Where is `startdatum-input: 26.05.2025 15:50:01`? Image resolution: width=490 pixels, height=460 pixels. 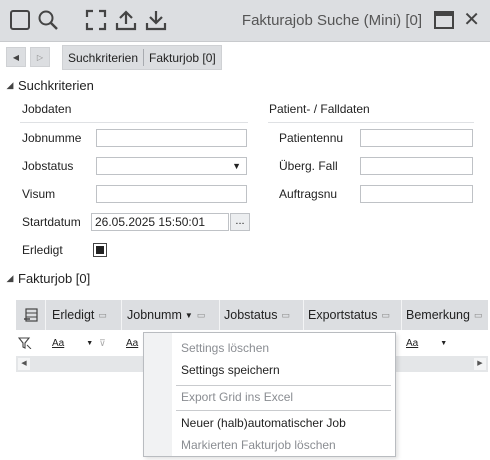
startdatum-input: 26.05.2025 15:50:01 is located at coordinates (160, 222).